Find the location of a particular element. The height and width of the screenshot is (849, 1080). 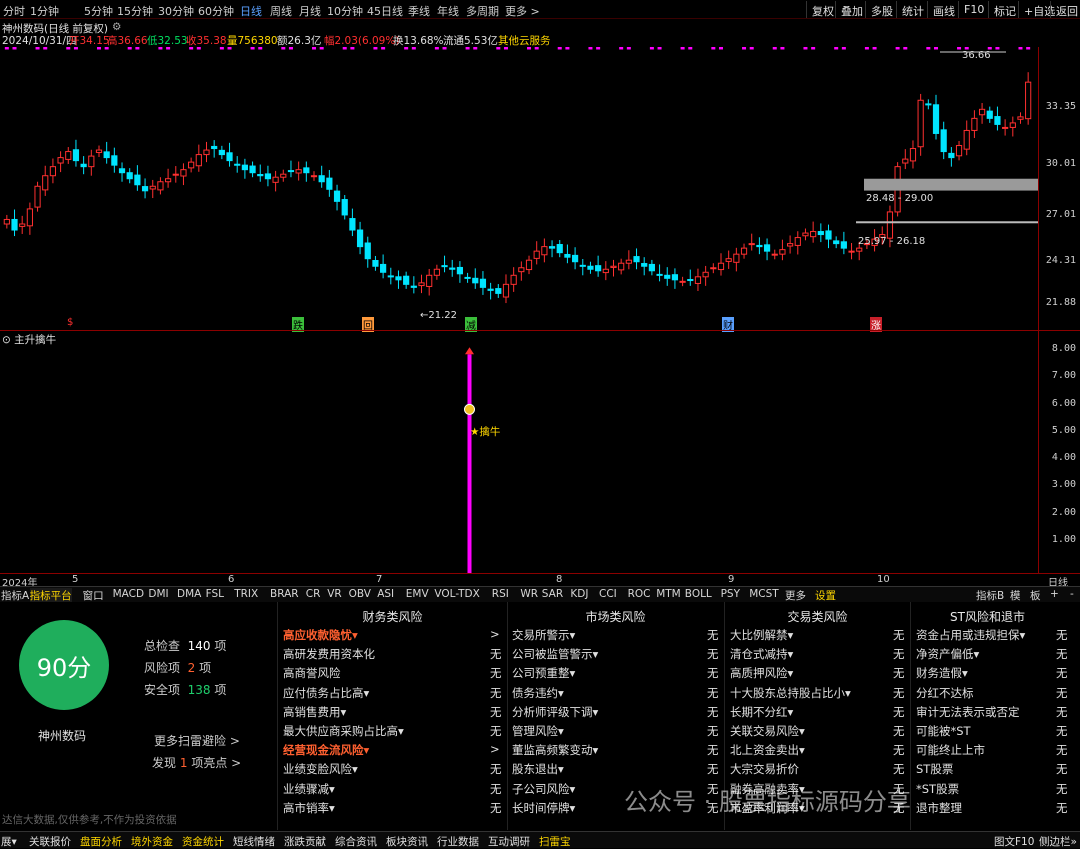

bottom-right-tab: 图文F10 is located at coordinates (1014, 841).